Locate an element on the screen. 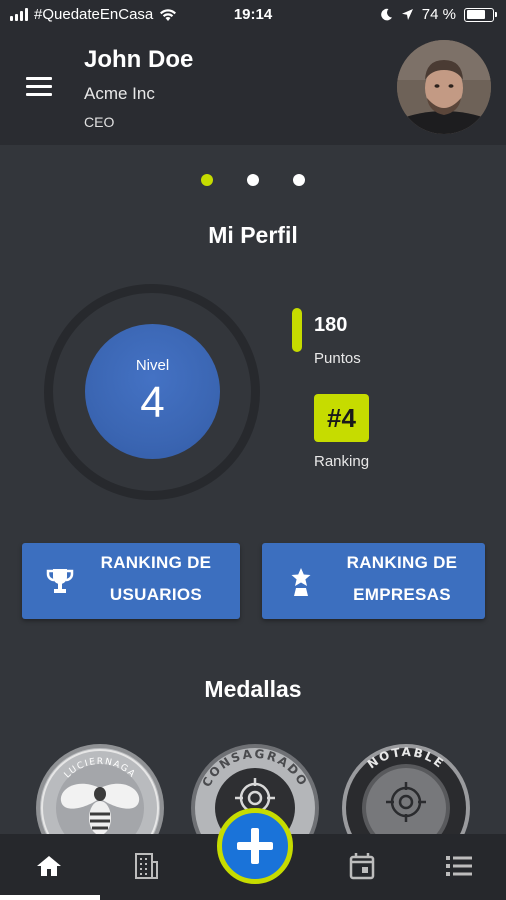  calendar-icon is located at coordinates (362, 866).